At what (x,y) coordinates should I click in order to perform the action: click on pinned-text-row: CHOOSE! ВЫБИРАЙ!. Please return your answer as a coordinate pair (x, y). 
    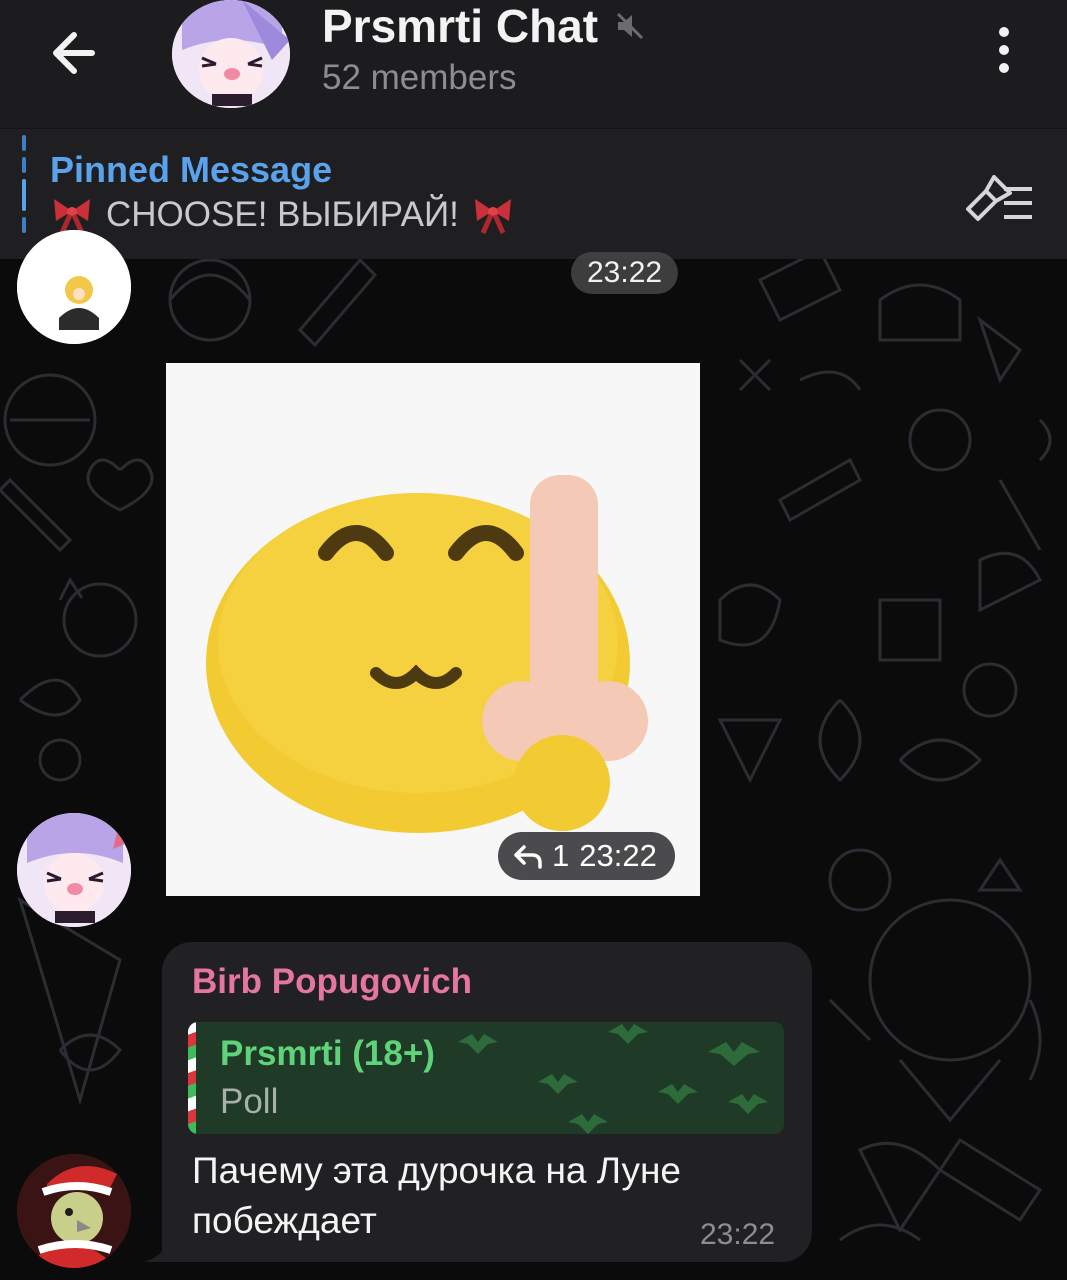
    Looking at the image, I should click on (282, 215).